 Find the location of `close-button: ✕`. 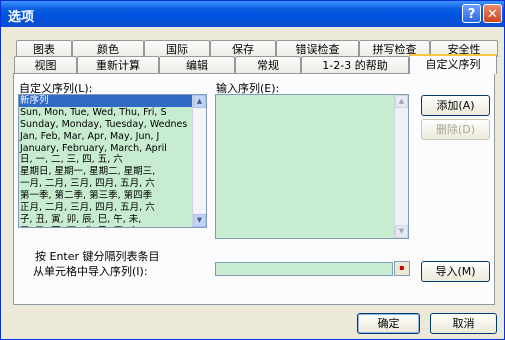

close-button: ✕ is located at coordinates (492, 13).